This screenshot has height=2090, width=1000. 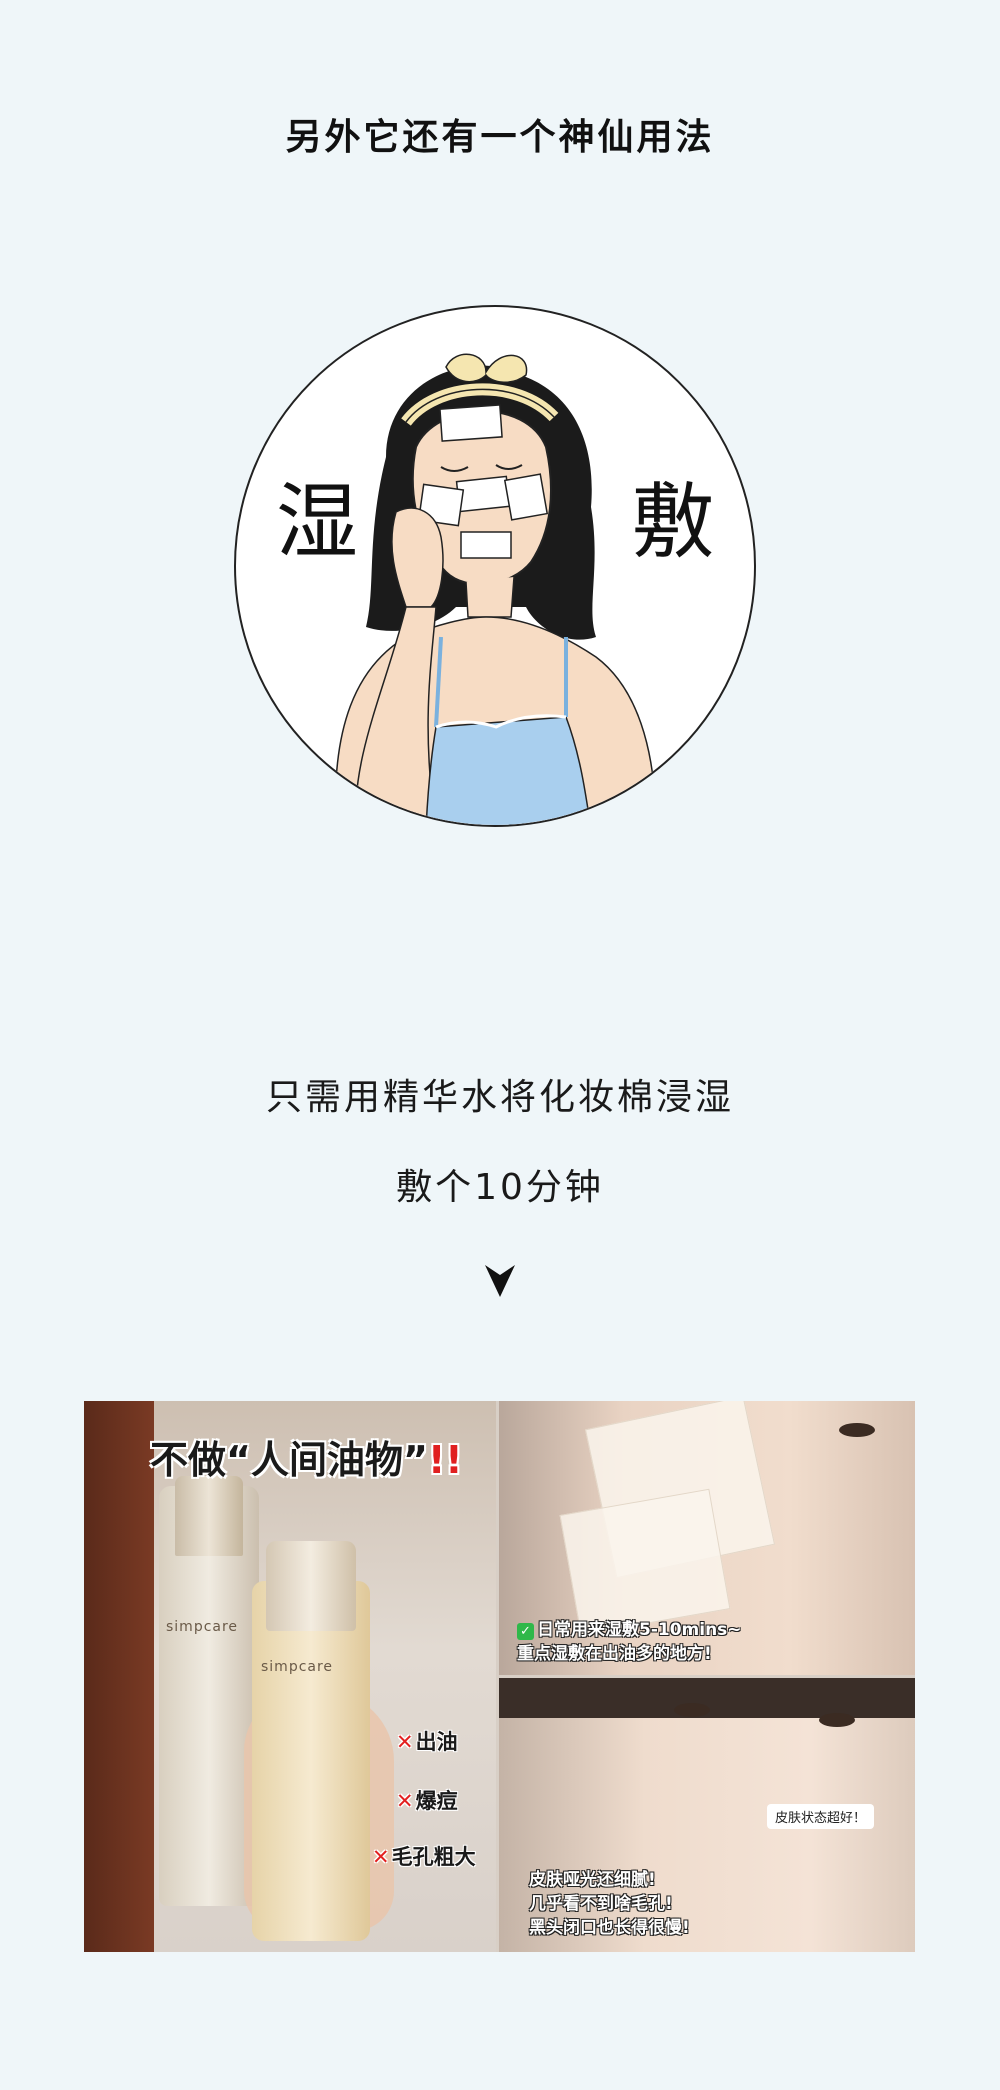 What do you see at coordinates (500, 137) in the screenshot?
I see `page-headline: 另外它还有一个神仙用法` at bounding box center [500, 137].